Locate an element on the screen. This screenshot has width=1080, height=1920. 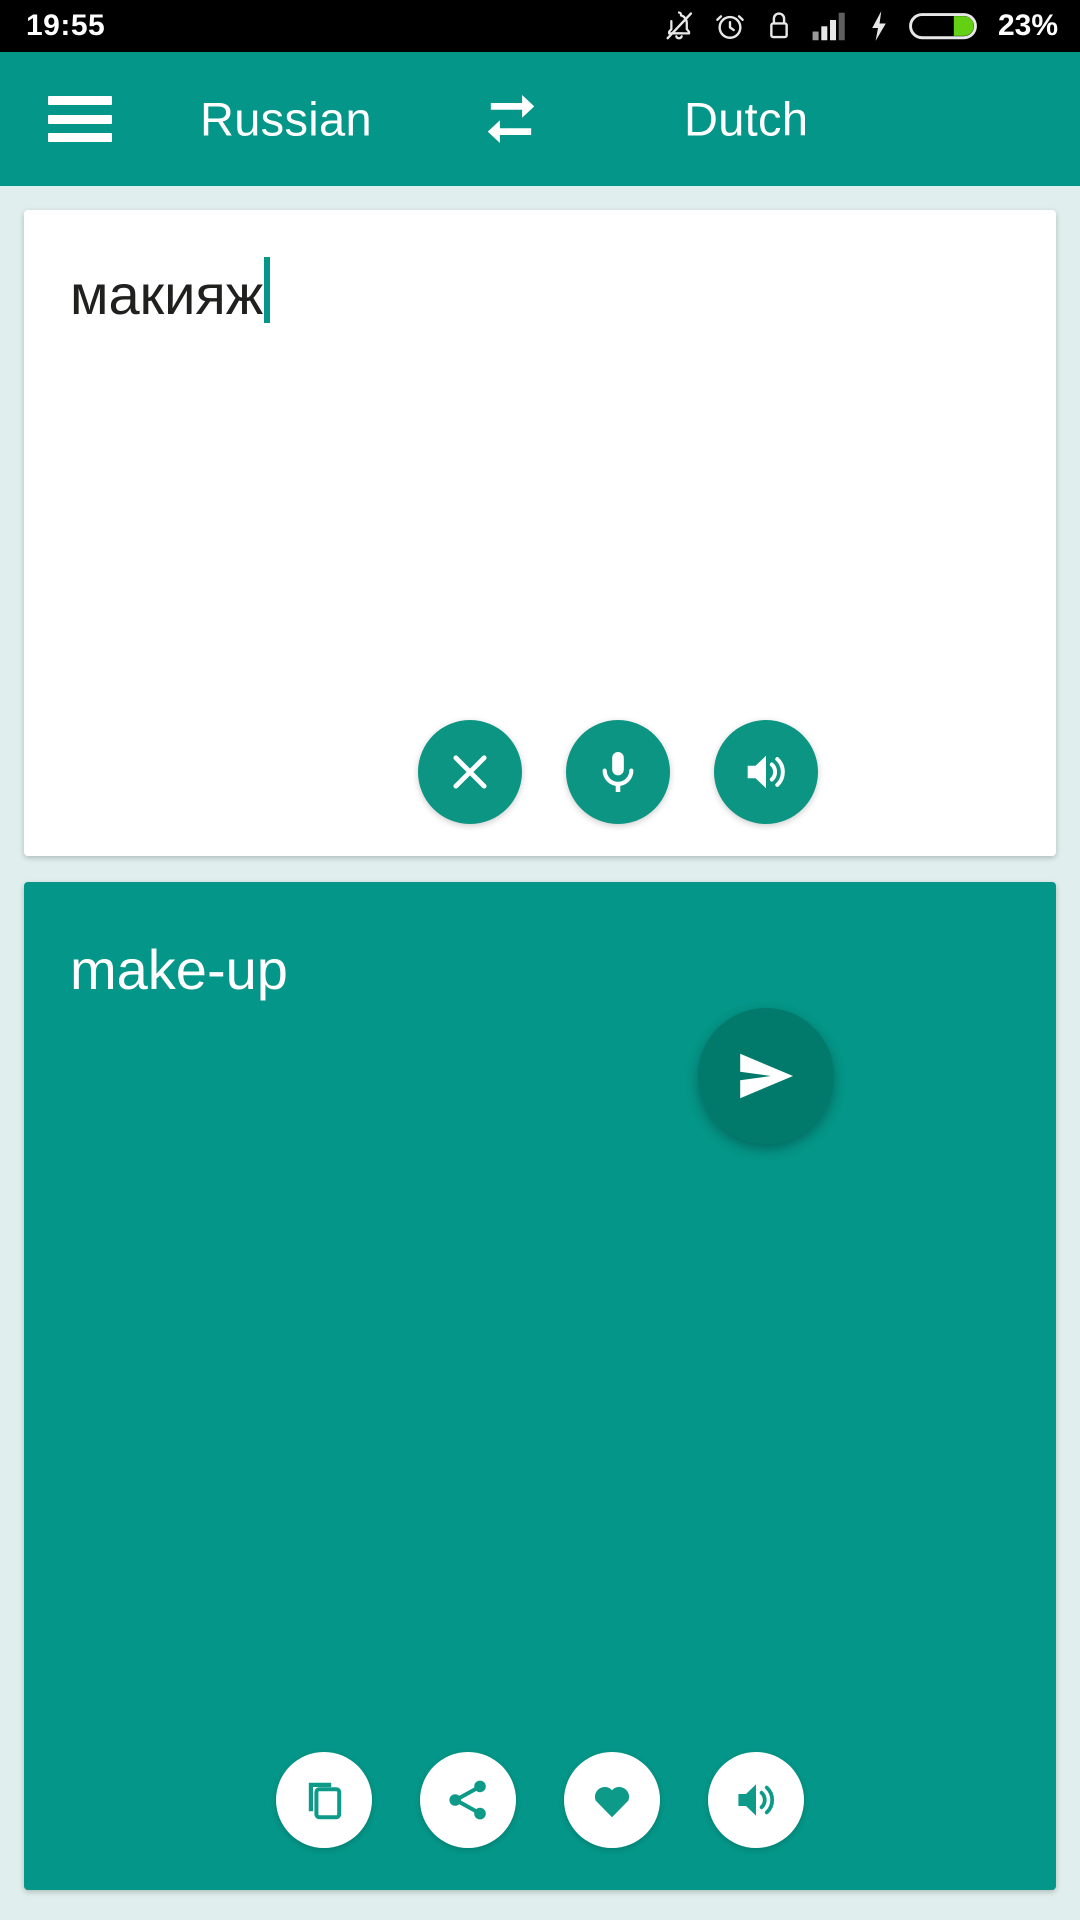
status-icons: 23% is located at coordinates (860, 26).